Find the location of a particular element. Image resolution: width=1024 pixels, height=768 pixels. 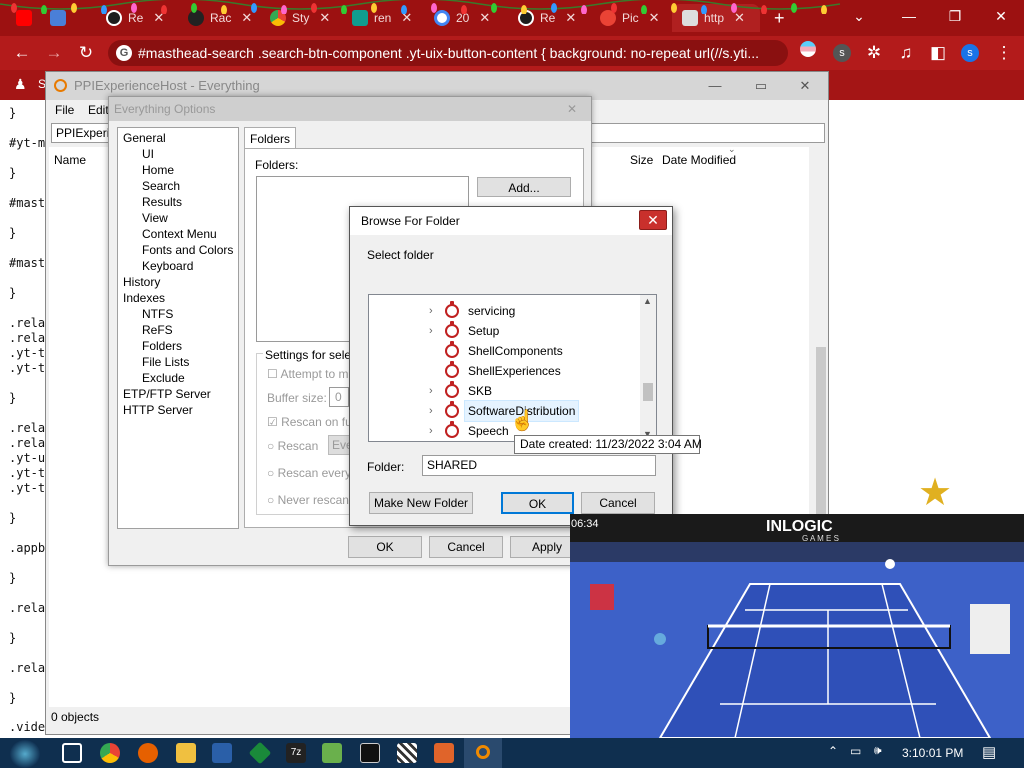

tree-item: Context Menu is located at coordinates (179, 234).